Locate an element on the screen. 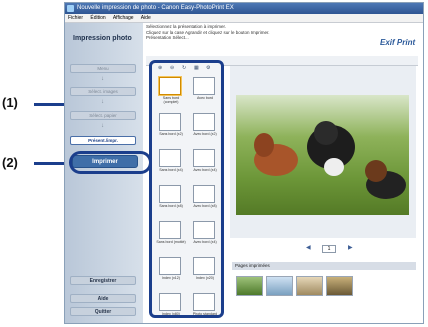  layout-option: Sans bord (moitié) is located at coordinates (171, 236).